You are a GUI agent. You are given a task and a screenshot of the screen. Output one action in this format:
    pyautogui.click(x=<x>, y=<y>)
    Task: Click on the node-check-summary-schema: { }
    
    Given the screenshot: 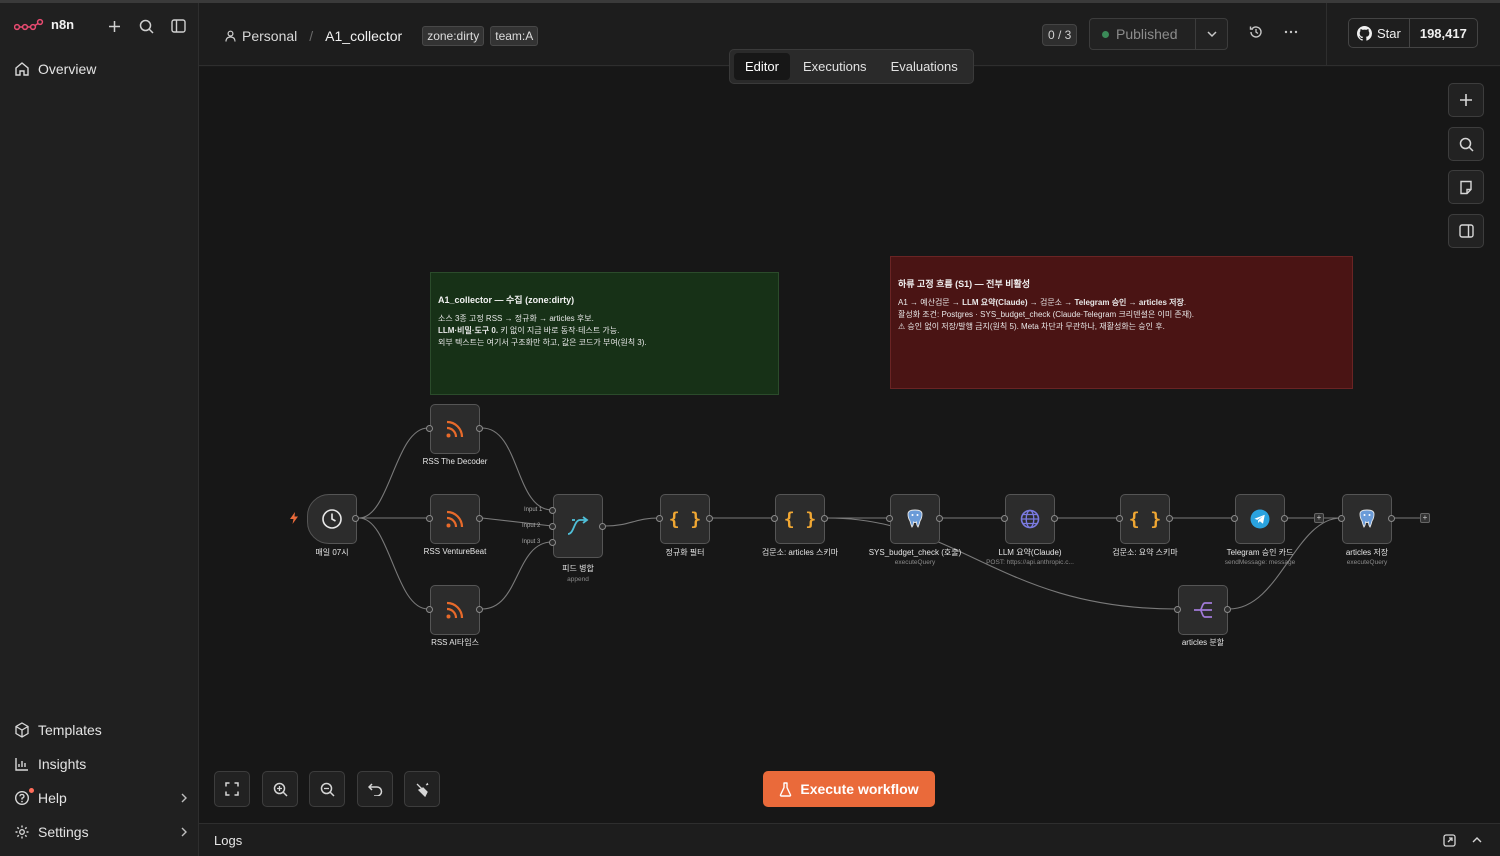 What is the action you would take?
    pyautogui.click(x=1145, y=519)
    